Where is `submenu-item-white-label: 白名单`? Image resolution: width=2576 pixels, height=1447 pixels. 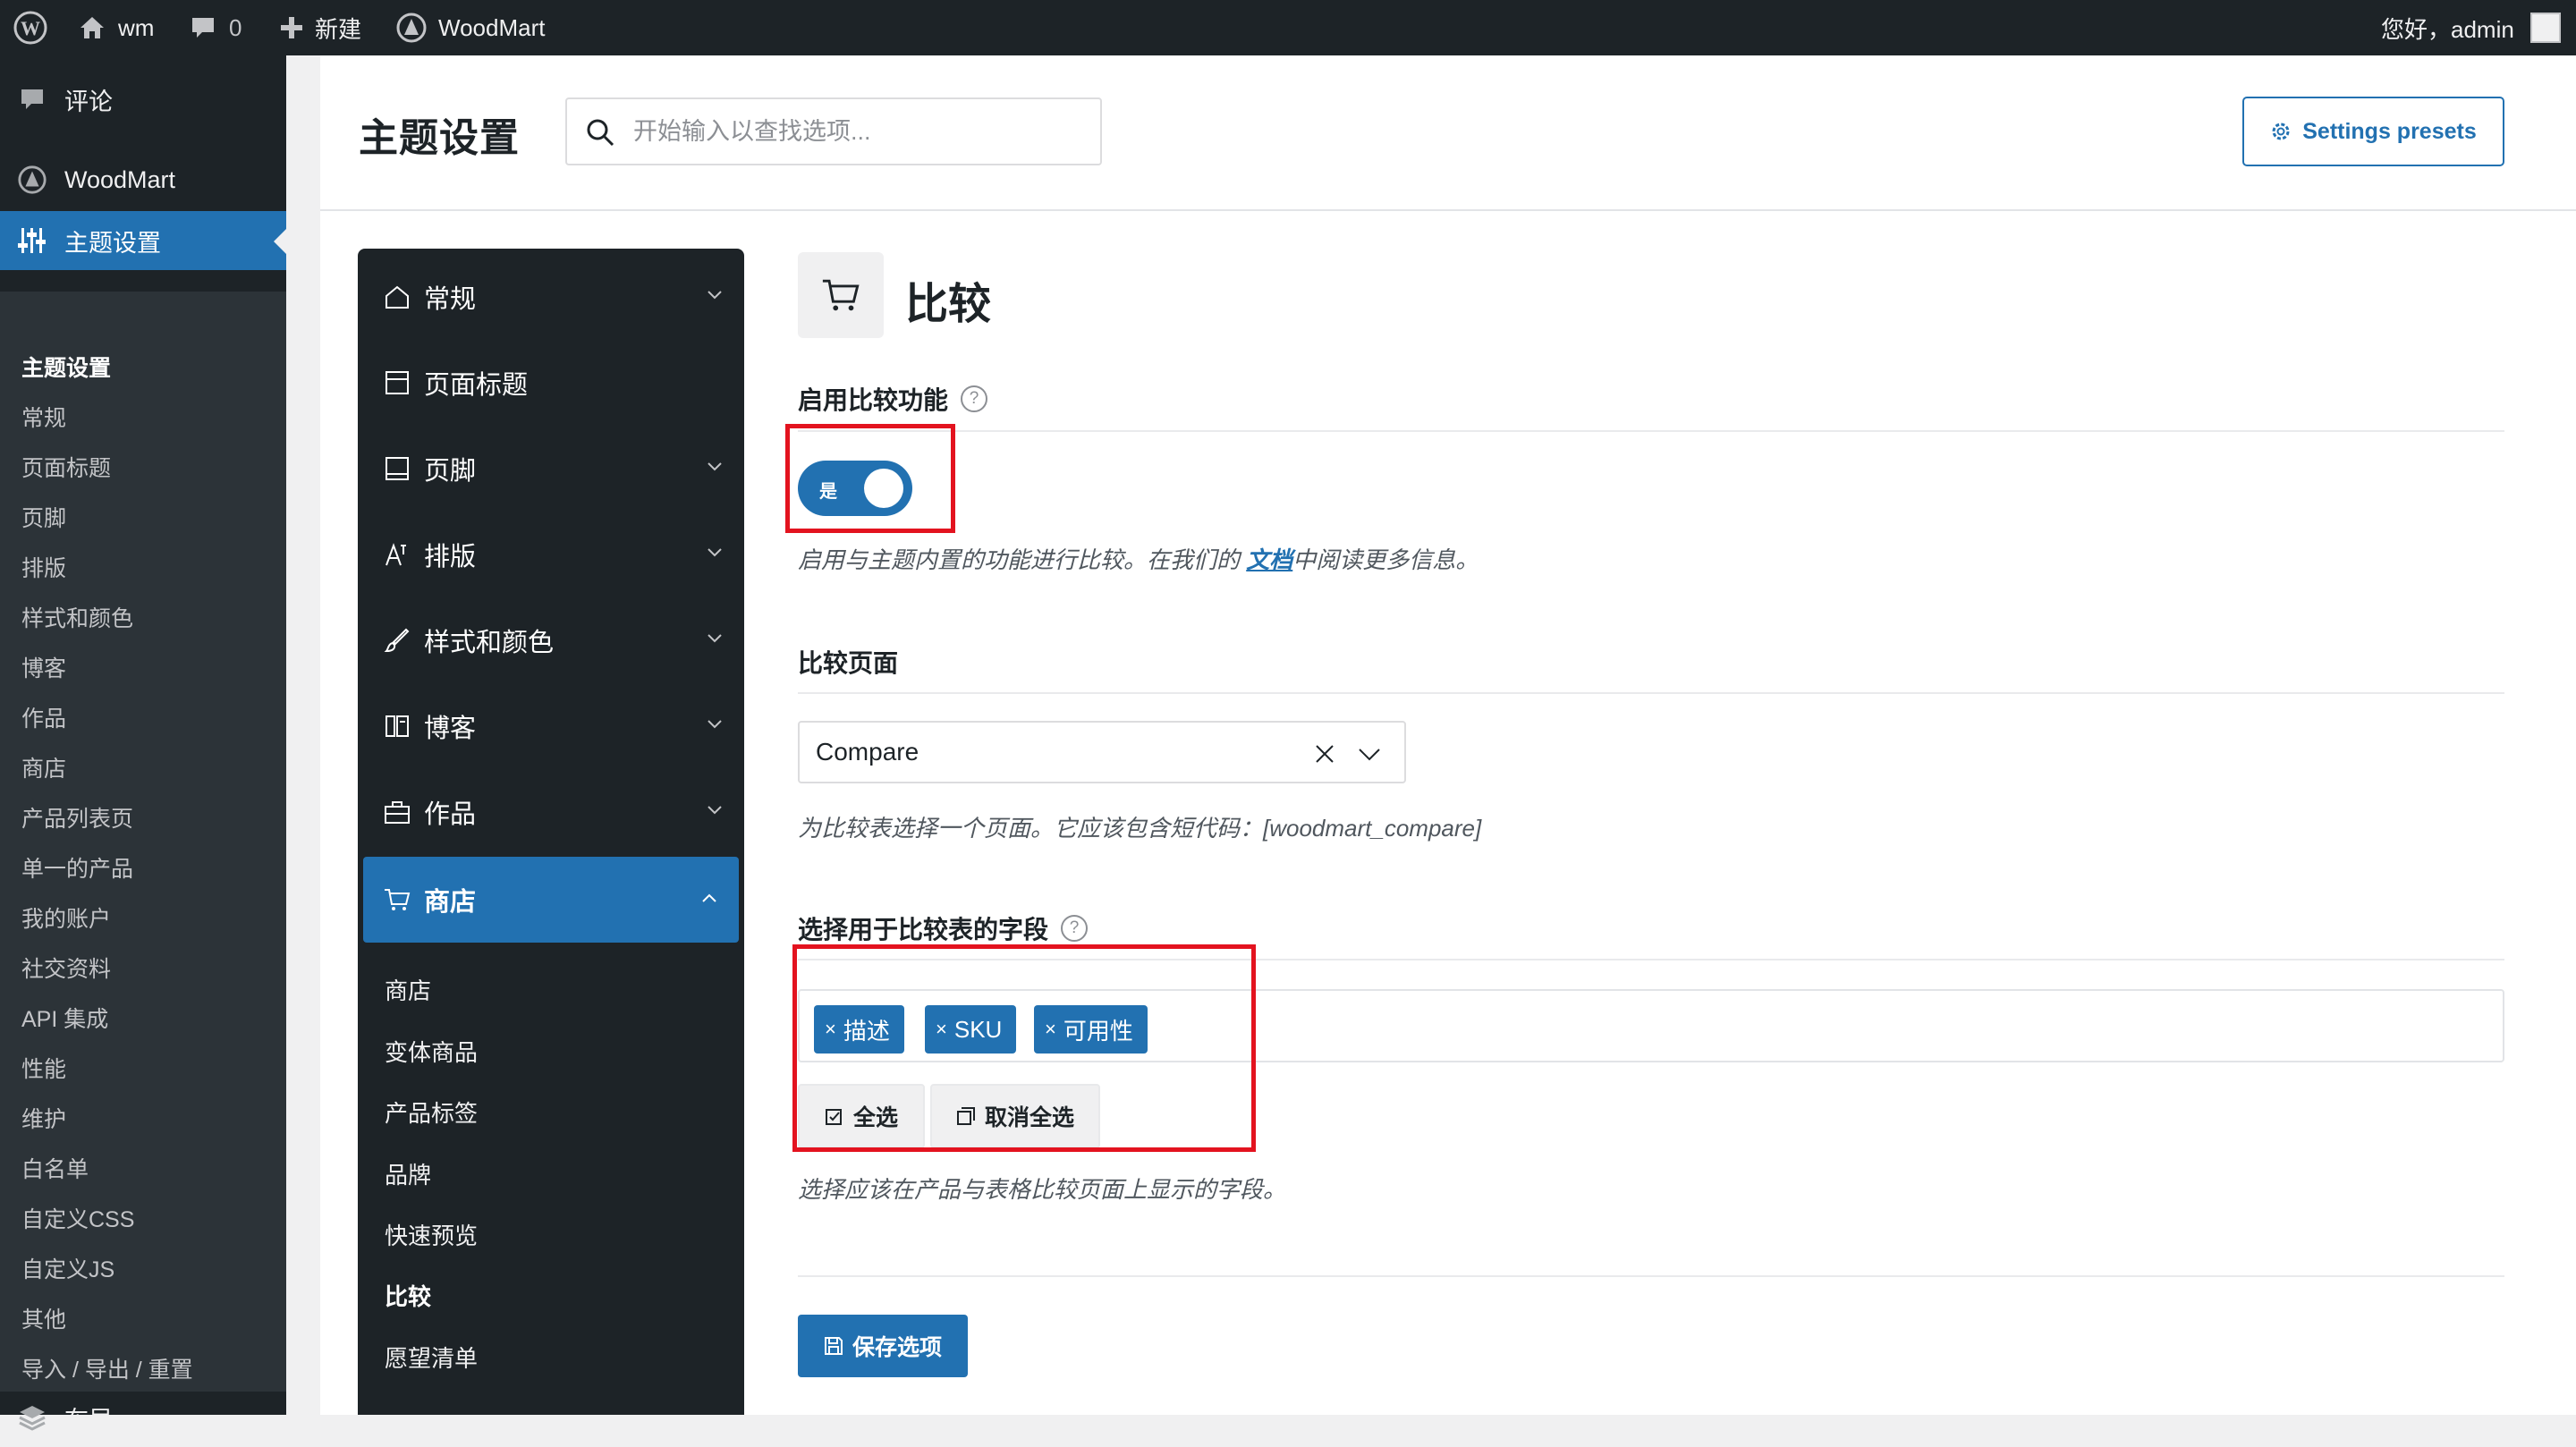 submenu-item-white-label: 白名单 is located at coordinates (55, 1168).